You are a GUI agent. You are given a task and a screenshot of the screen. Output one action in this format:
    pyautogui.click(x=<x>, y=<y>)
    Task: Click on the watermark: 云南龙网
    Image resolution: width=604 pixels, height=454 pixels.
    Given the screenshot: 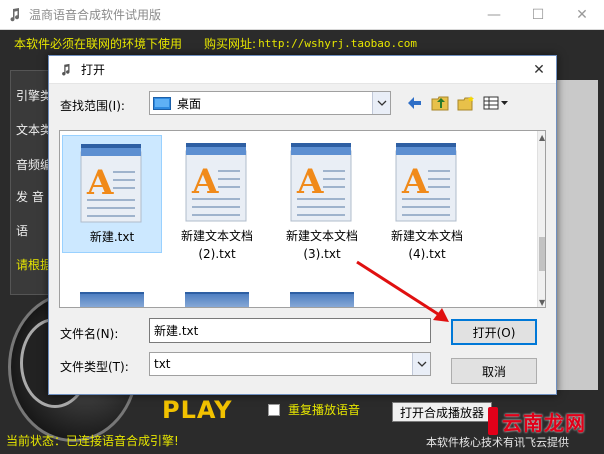 What is the action you would take?
    pyautogui.click(x=545, y=421)
    